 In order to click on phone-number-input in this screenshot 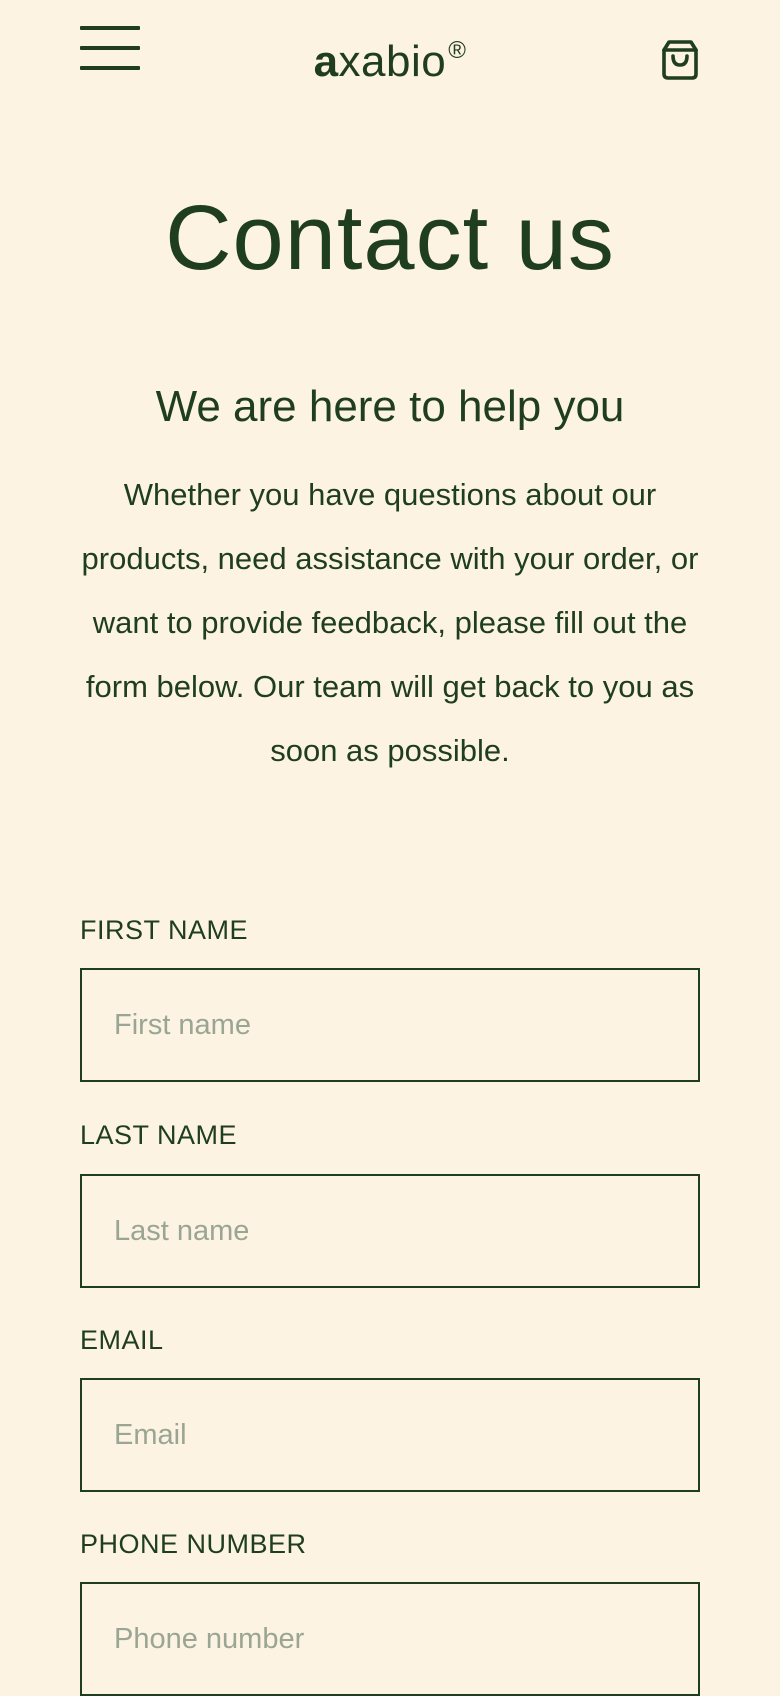, I will do `click(390, 1639)`.